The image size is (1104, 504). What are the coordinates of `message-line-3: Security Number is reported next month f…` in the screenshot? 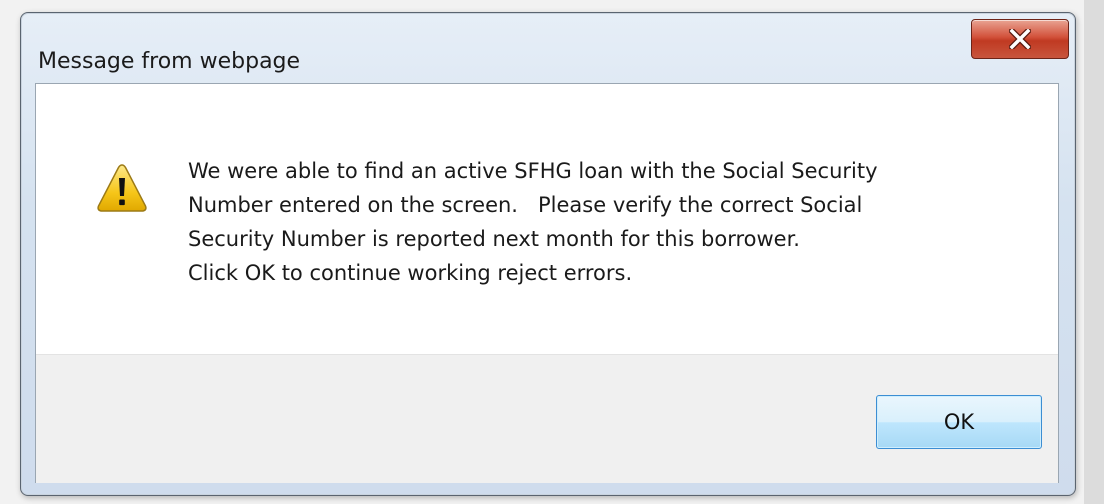 It's located at (494, 239).